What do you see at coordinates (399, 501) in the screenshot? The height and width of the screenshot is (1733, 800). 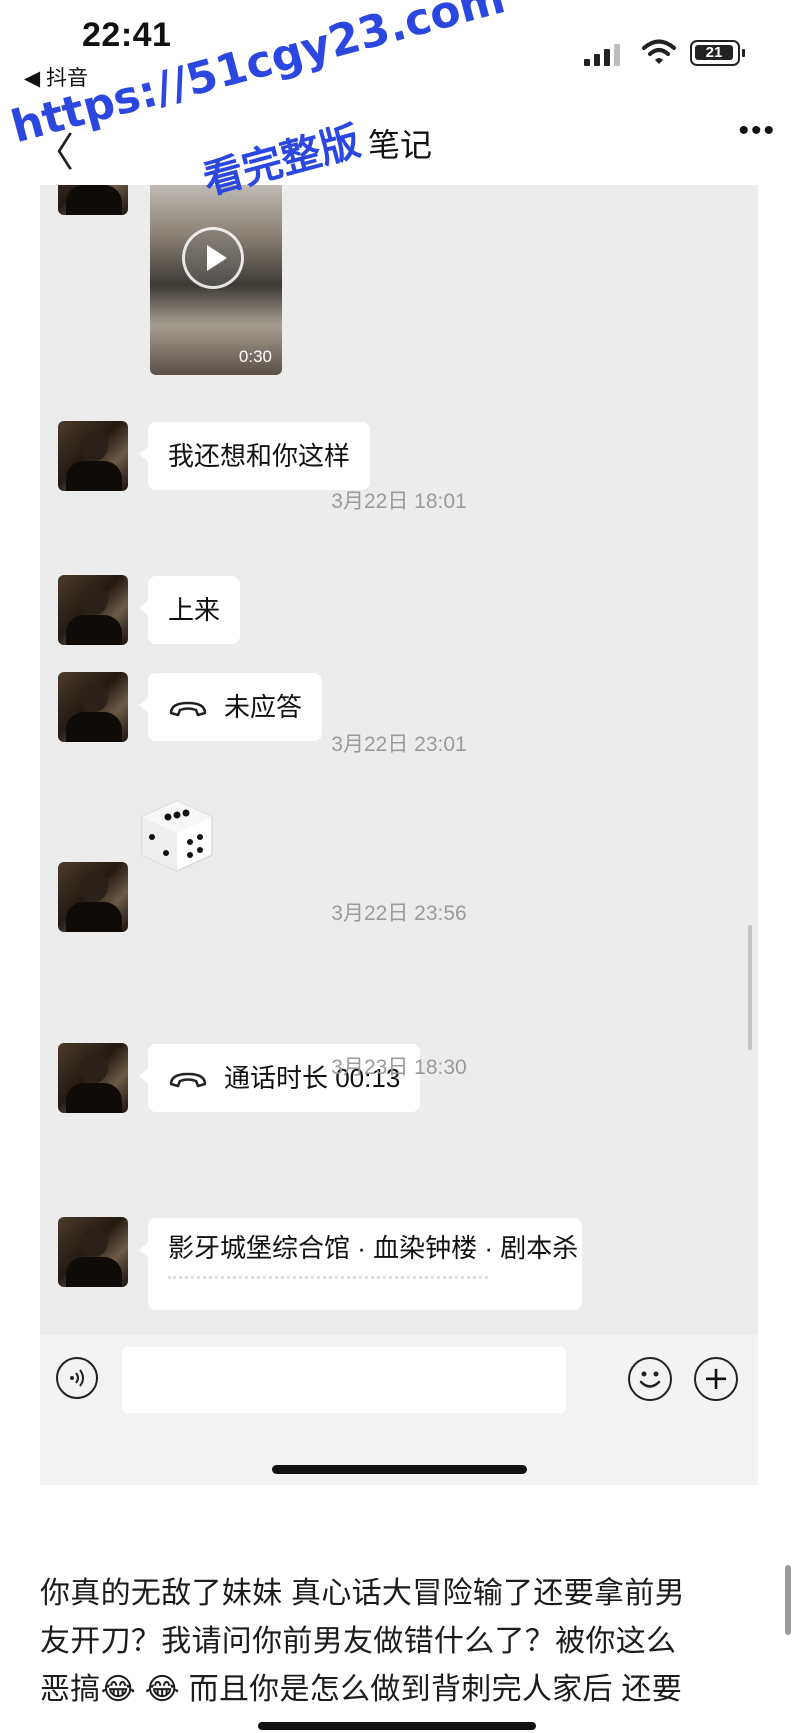 I see `timestamp: 3月22日 18:01` at bounding box center [399, 501].